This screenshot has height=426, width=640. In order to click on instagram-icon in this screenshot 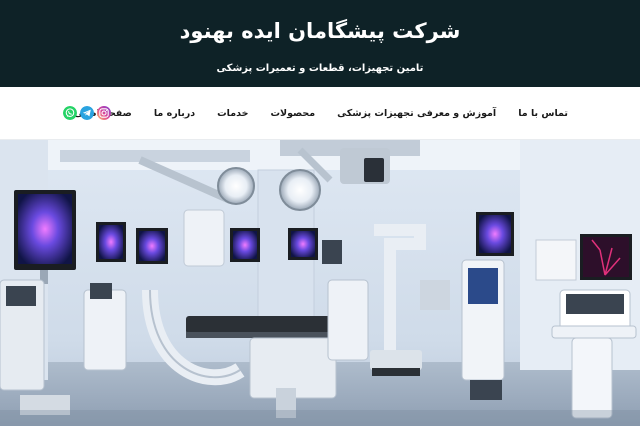, I will do `click(104, 113)`.